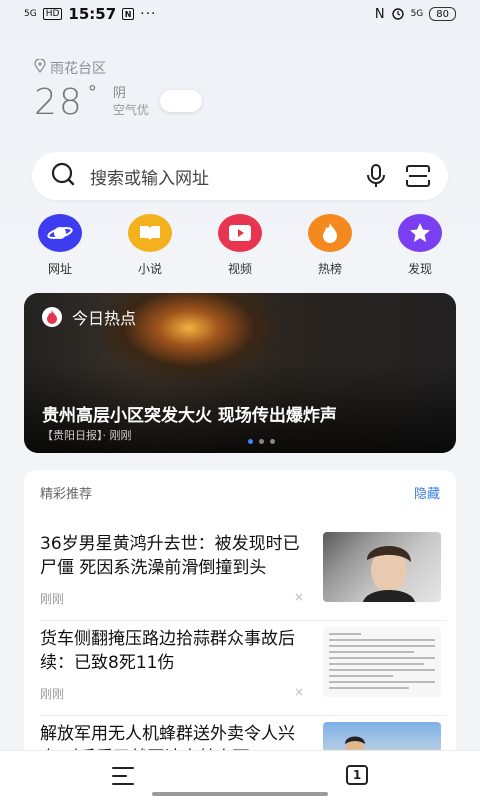  Describe the element at coordinates (181, 101) in the screenshot. I see `weather-toggle` at that location.